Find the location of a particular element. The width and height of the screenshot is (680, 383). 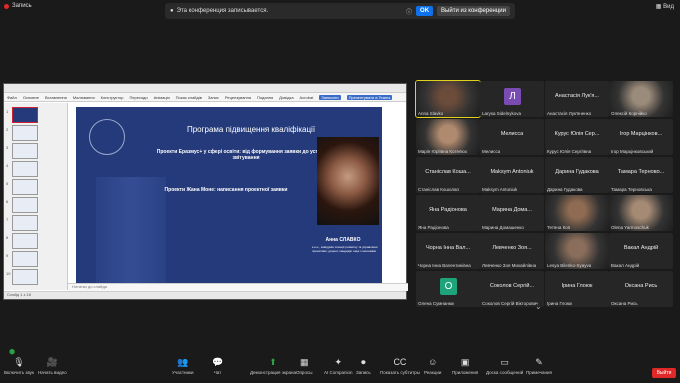

toolbar-button-7: ⏺ Запись is located at coordinates (363, 365).